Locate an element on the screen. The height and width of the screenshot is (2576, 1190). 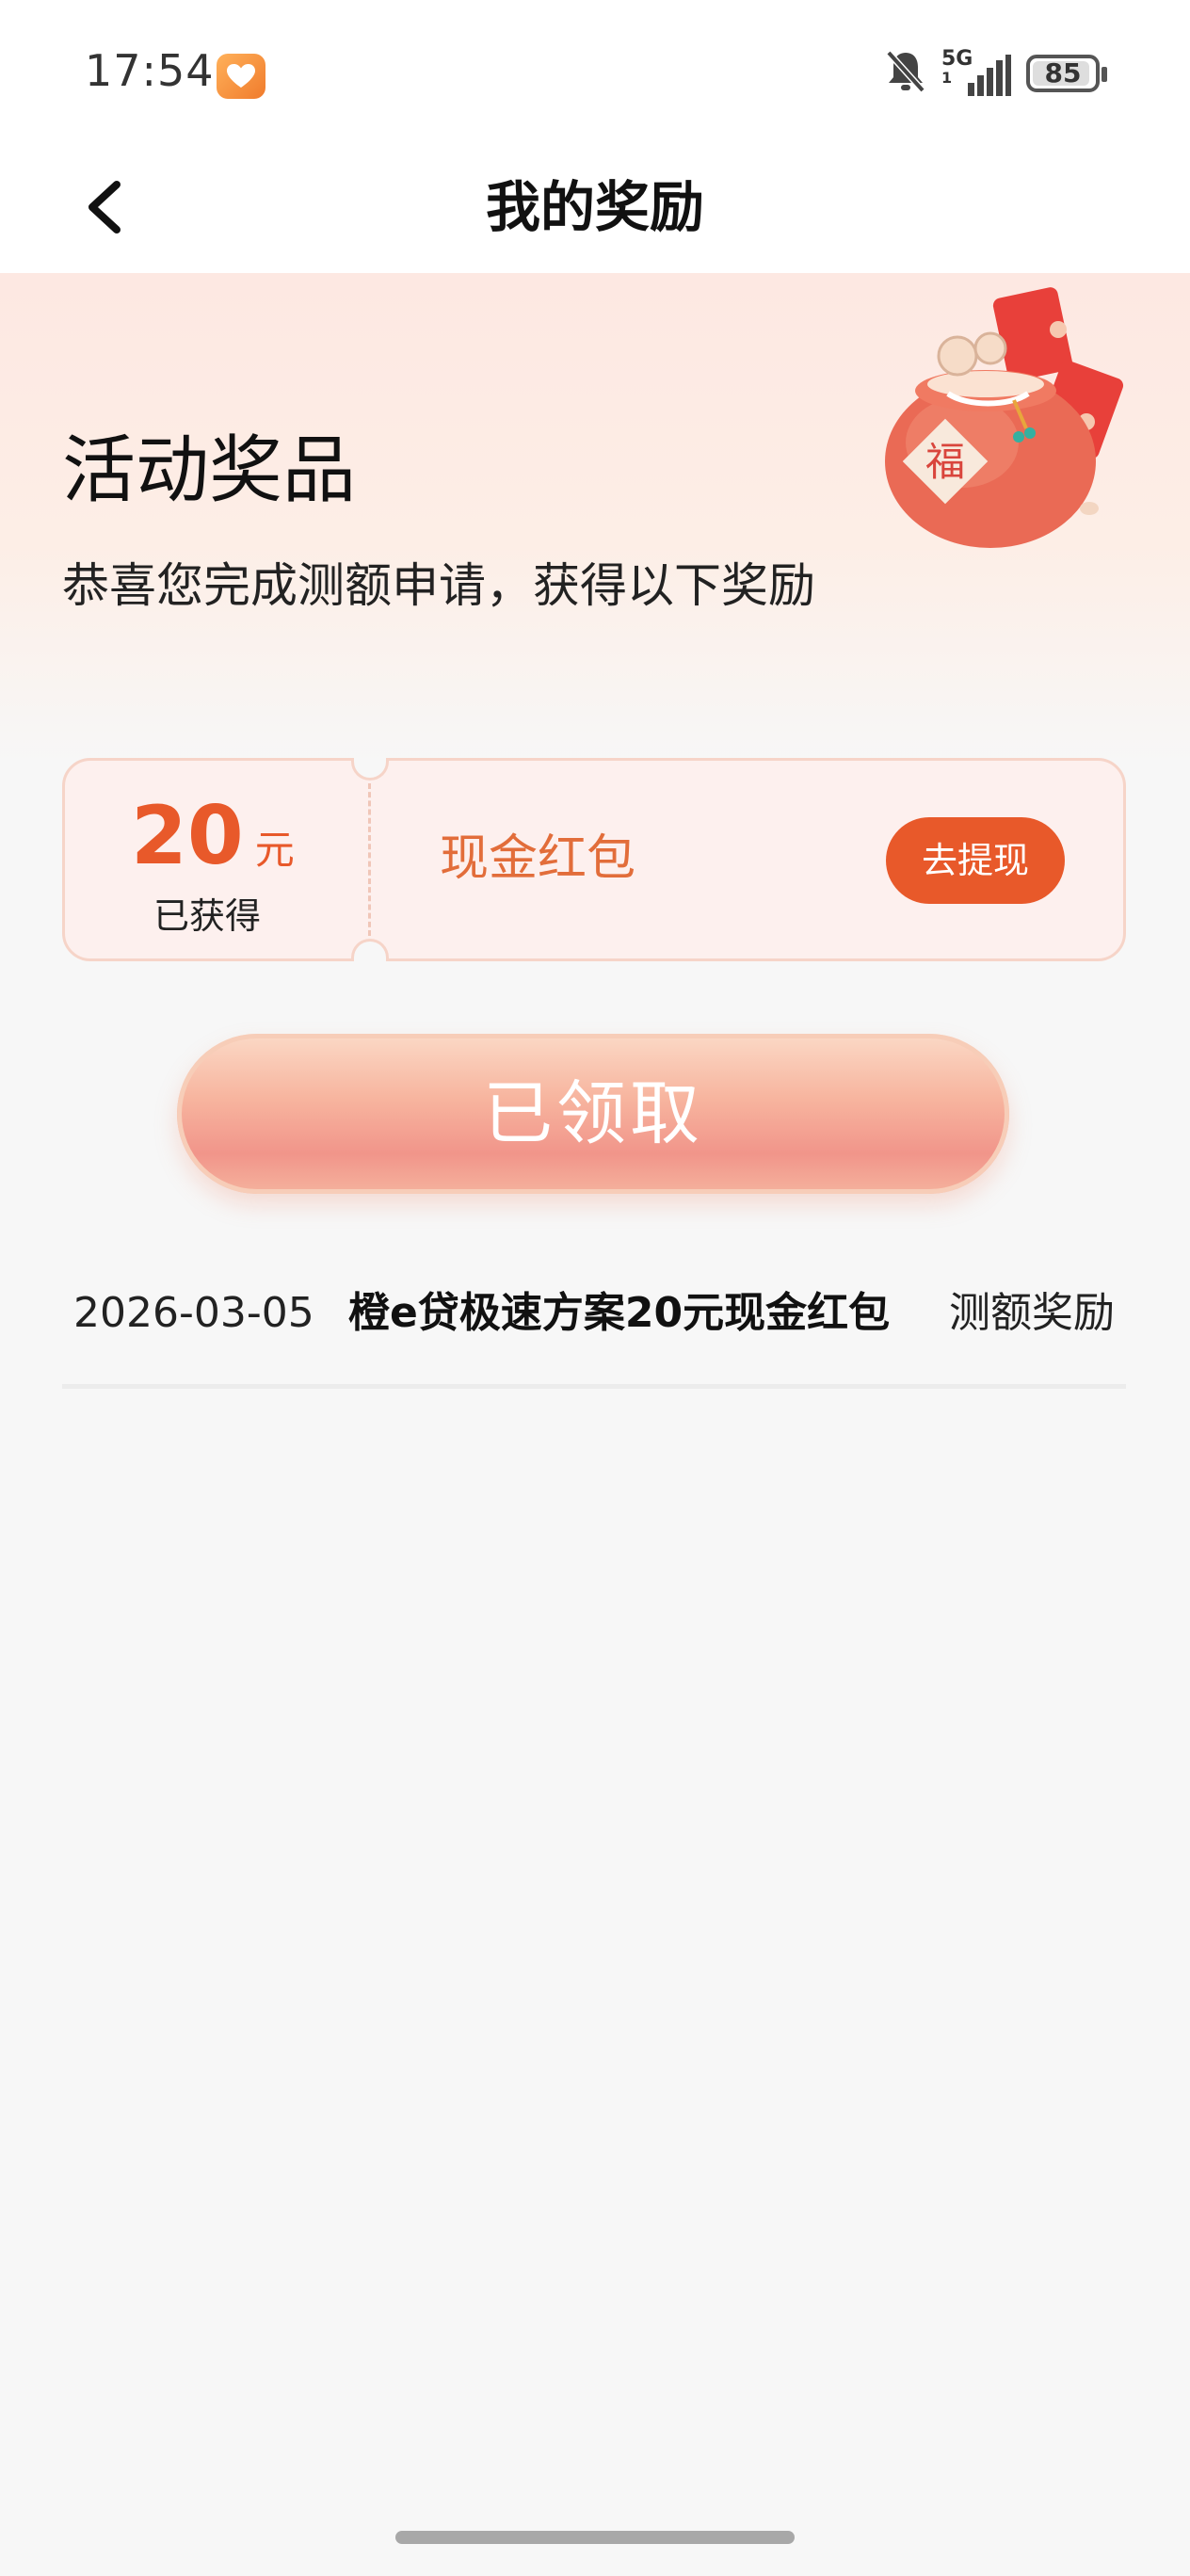
card-notch-top is located at coordinates (370, 769).